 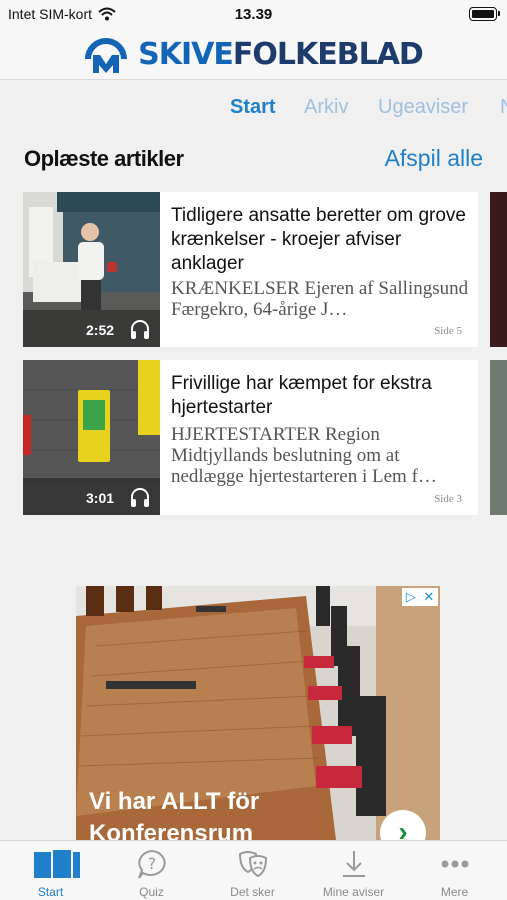 What do you see at coordinates (448, 499) in the screenshot?
I see `article-page: Side 3` at bounding box center [448, 499].